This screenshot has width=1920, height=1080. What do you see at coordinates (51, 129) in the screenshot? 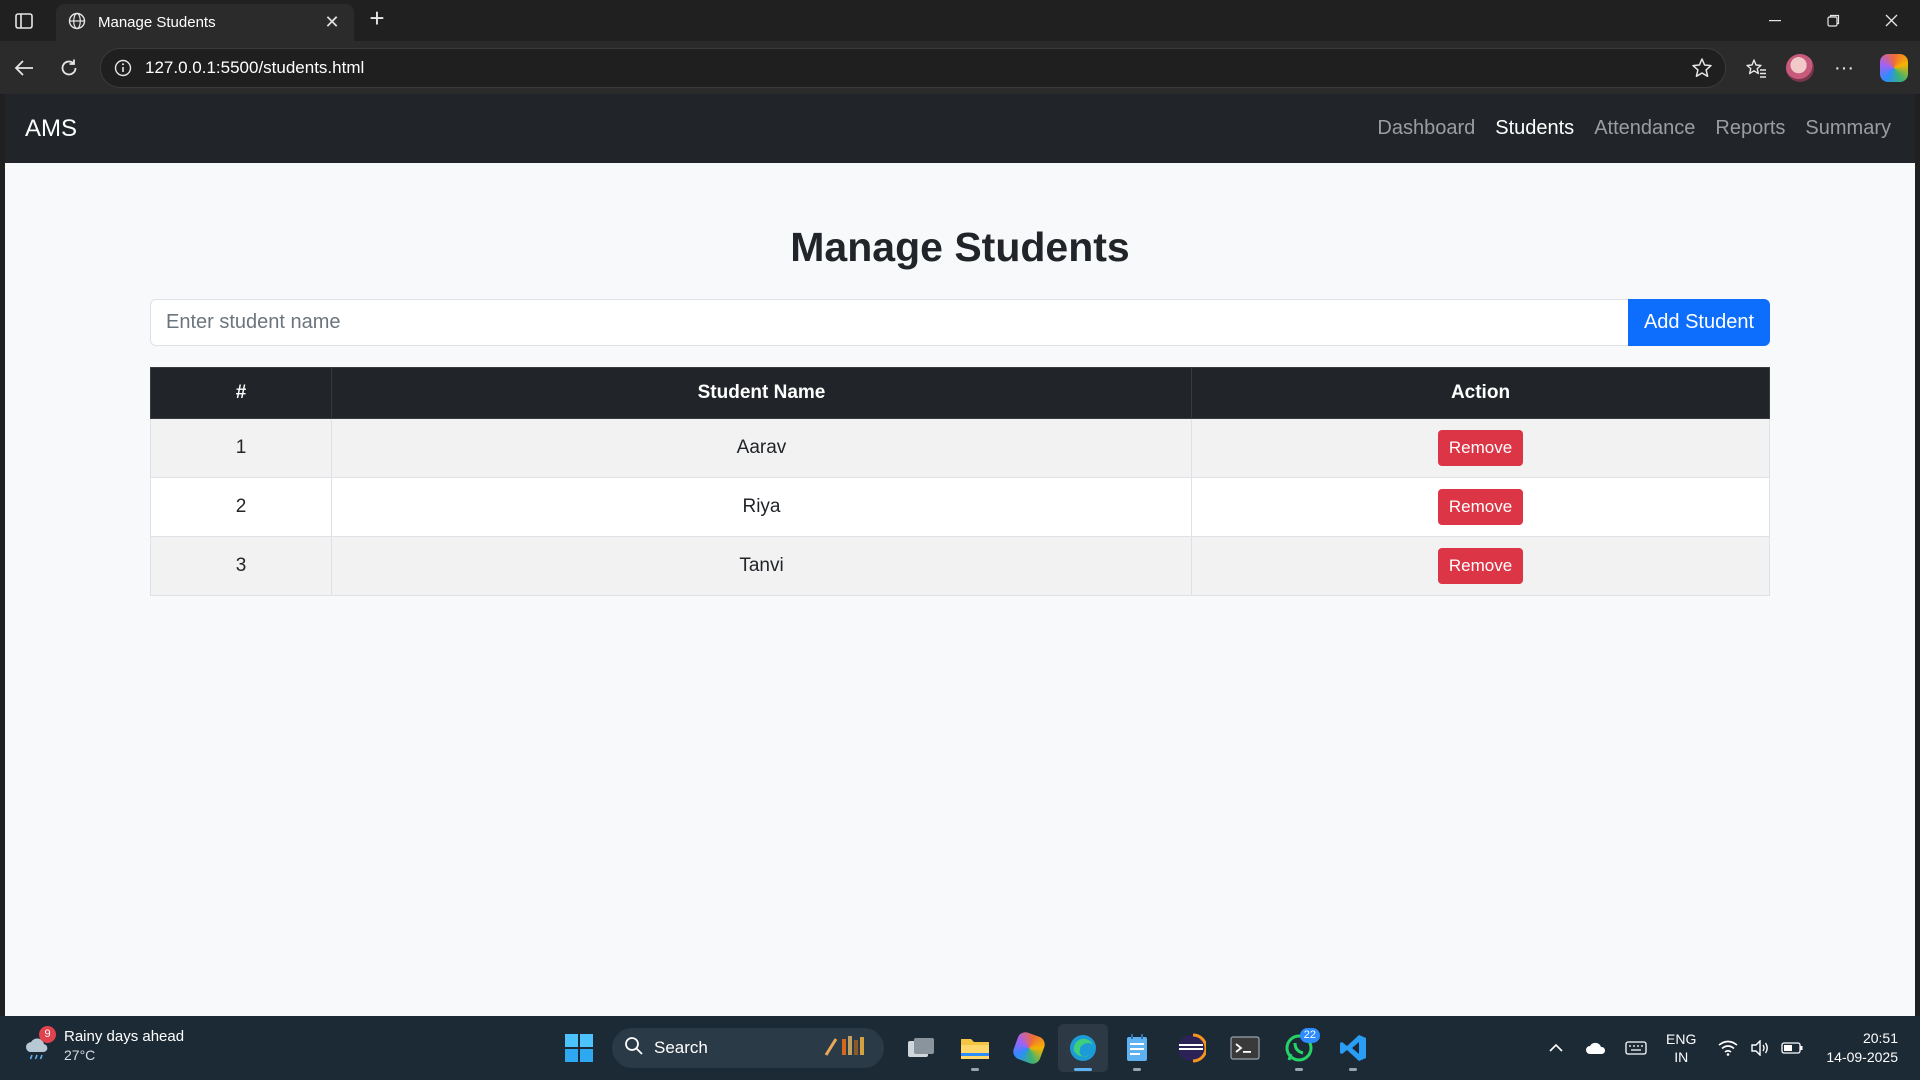
I see `brand-logo: AMS` at bounding box center [51, 129].